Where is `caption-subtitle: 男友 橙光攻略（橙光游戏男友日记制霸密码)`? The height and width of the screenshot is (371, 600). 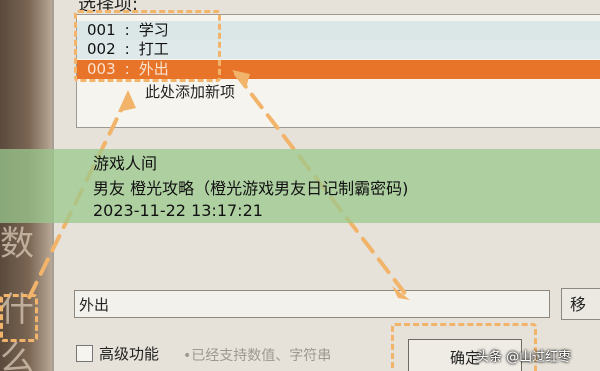
caption-subtitle: 男友 橙光攻略（橙光游戏男友日记制霸密码) is located at coordinates (251, 188).